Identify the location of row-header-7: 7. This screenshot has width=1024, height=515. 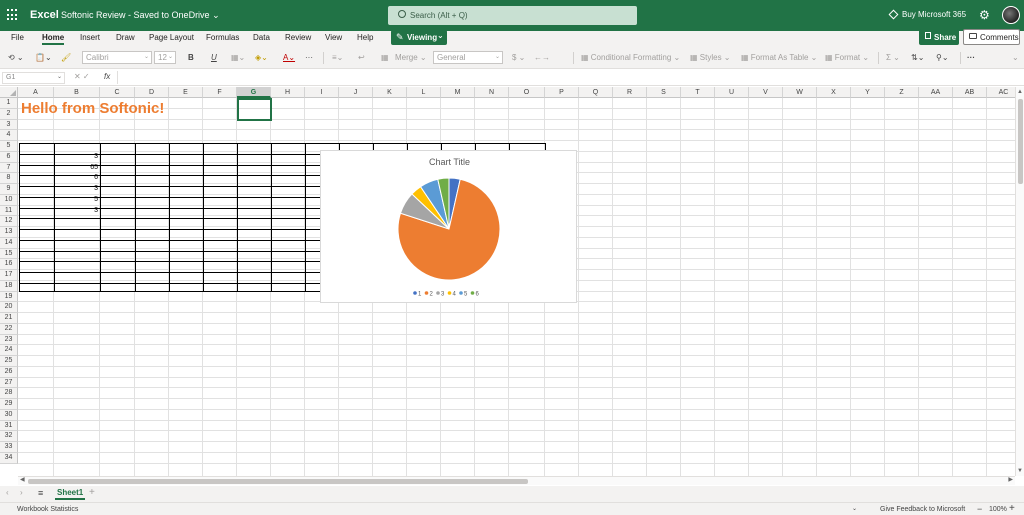
(9, 168).